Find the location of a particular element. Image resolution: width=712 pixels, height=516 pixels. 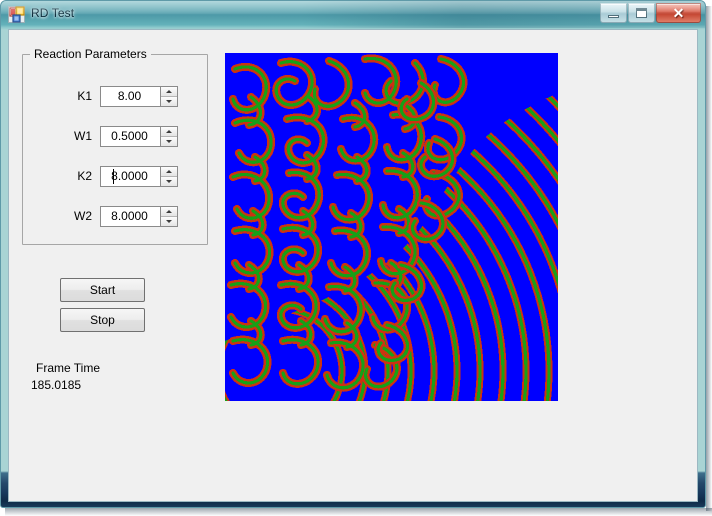

input-w2-spin-up is located at coordinates (169, 211).